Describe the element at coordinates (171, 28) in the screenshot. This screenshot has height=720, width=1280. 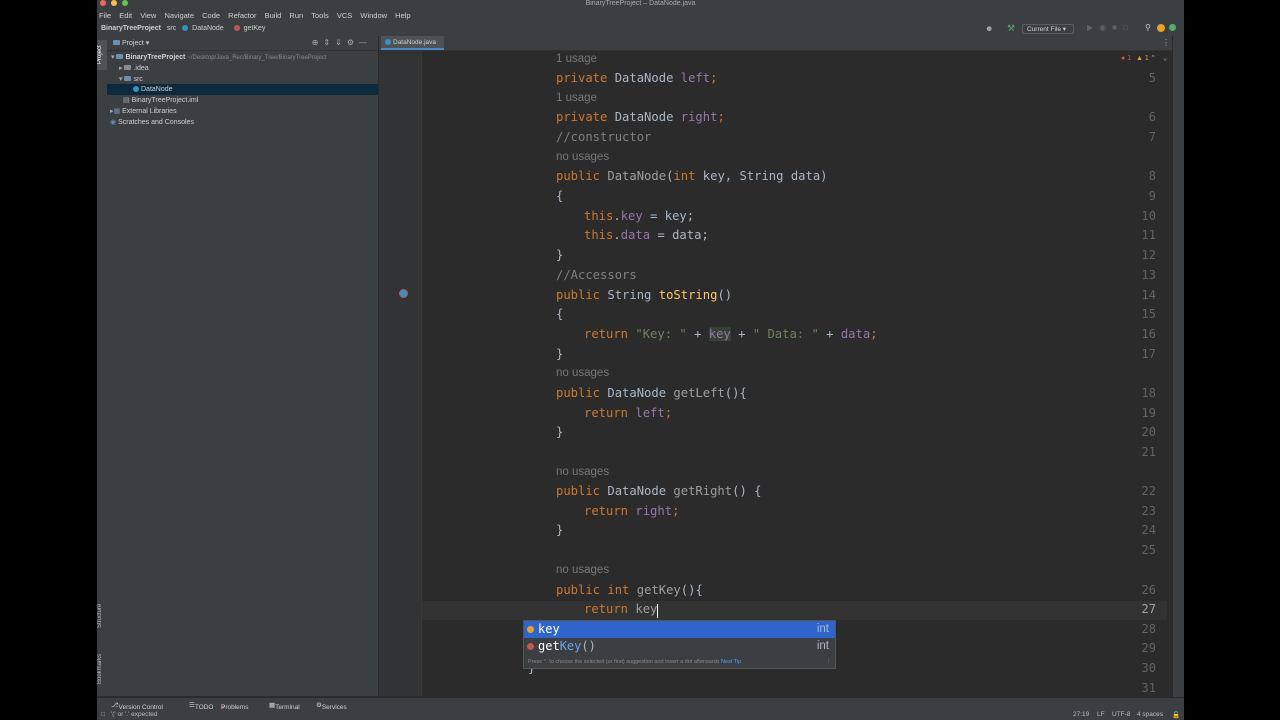
I see `breadcrumb-src: src` at that location.